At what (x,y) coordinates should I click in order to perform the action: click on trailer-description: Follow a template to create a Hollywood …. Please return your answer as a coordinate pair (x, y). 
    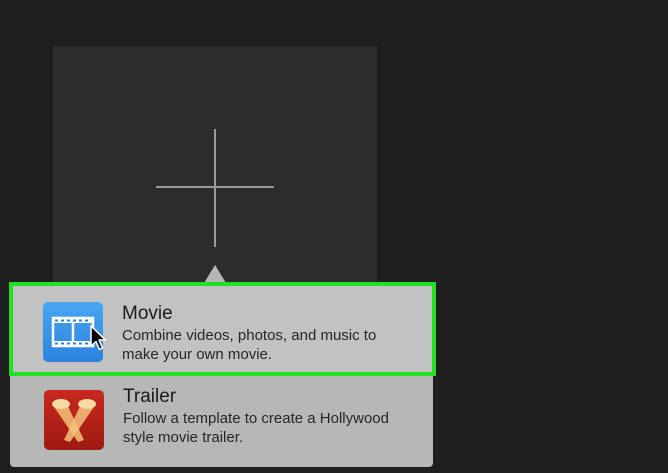
    Looking at the image, I should click on (273, 428).